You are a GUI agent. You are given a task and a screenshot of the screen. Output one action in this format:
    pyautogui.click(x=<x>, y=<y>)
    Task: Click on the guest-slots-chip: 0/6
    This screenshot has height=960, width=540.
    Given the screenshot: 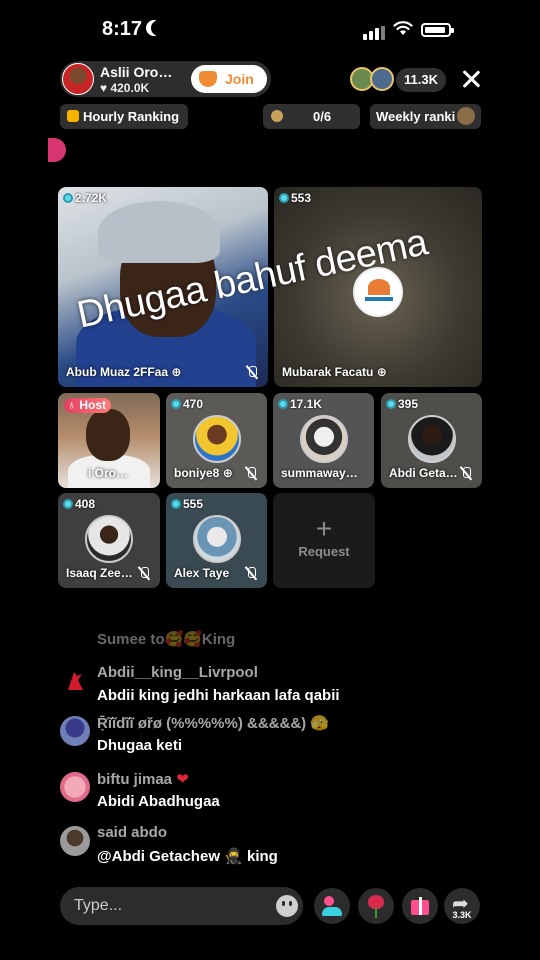 What is the action you would take?
    pyautogui.click(x=311, y=116)
    